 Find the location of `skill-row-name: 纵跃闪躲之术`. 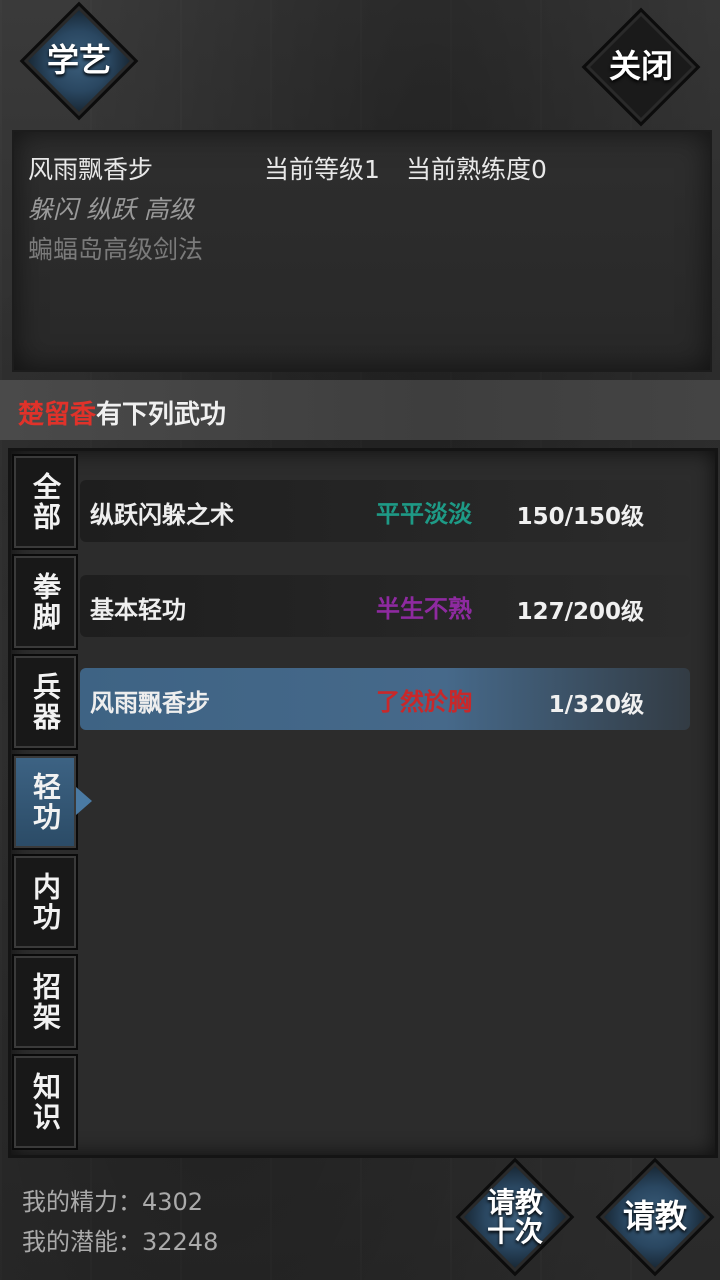

skill-row-name: 纵跃闪躲之术 is located at coordinates (162, 514).